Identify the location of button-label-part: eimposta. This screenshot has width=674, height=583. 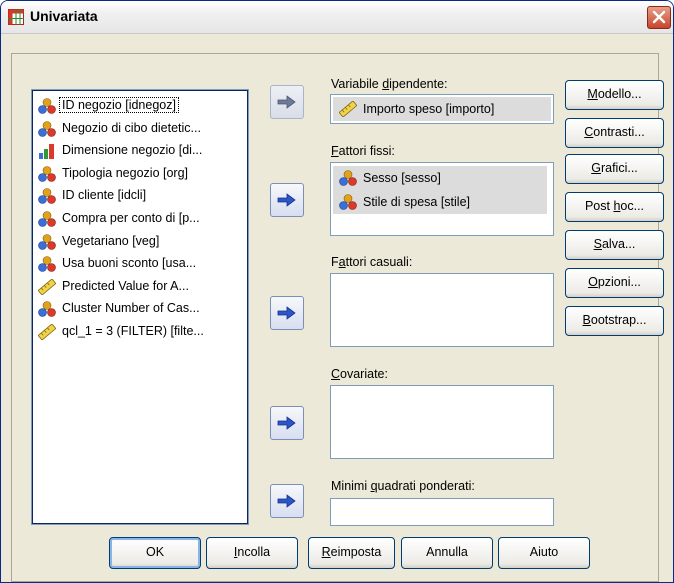
(356, 552).